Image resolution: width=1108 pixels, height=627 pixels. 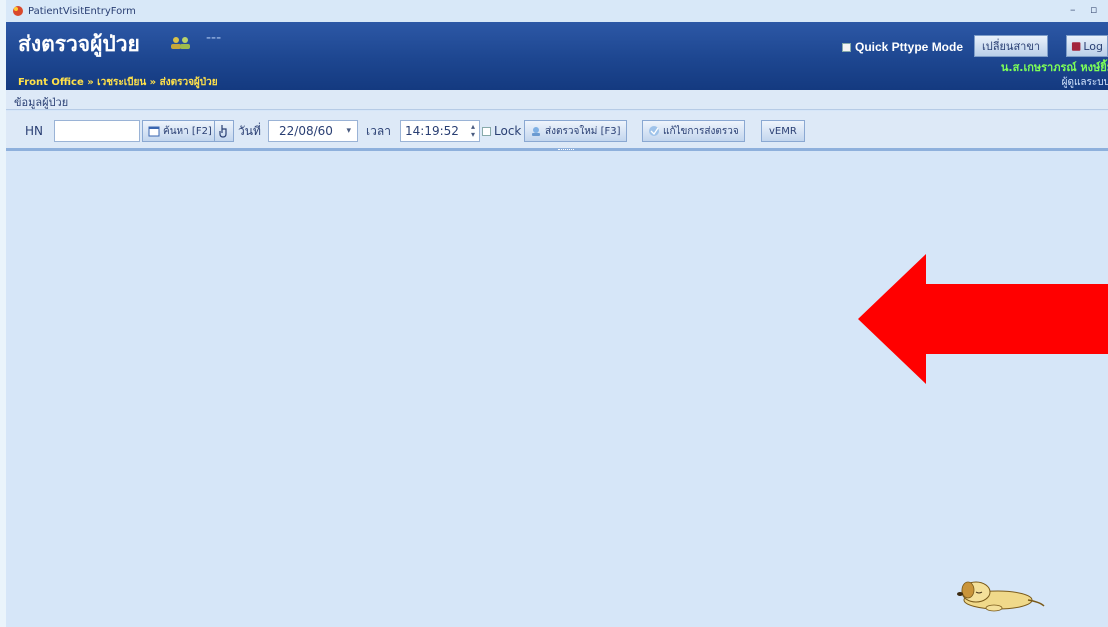 What do you see at coordinates (536, 131) in the screenshot?
I see `new-visit-icon` at bounding box center [536, 131].